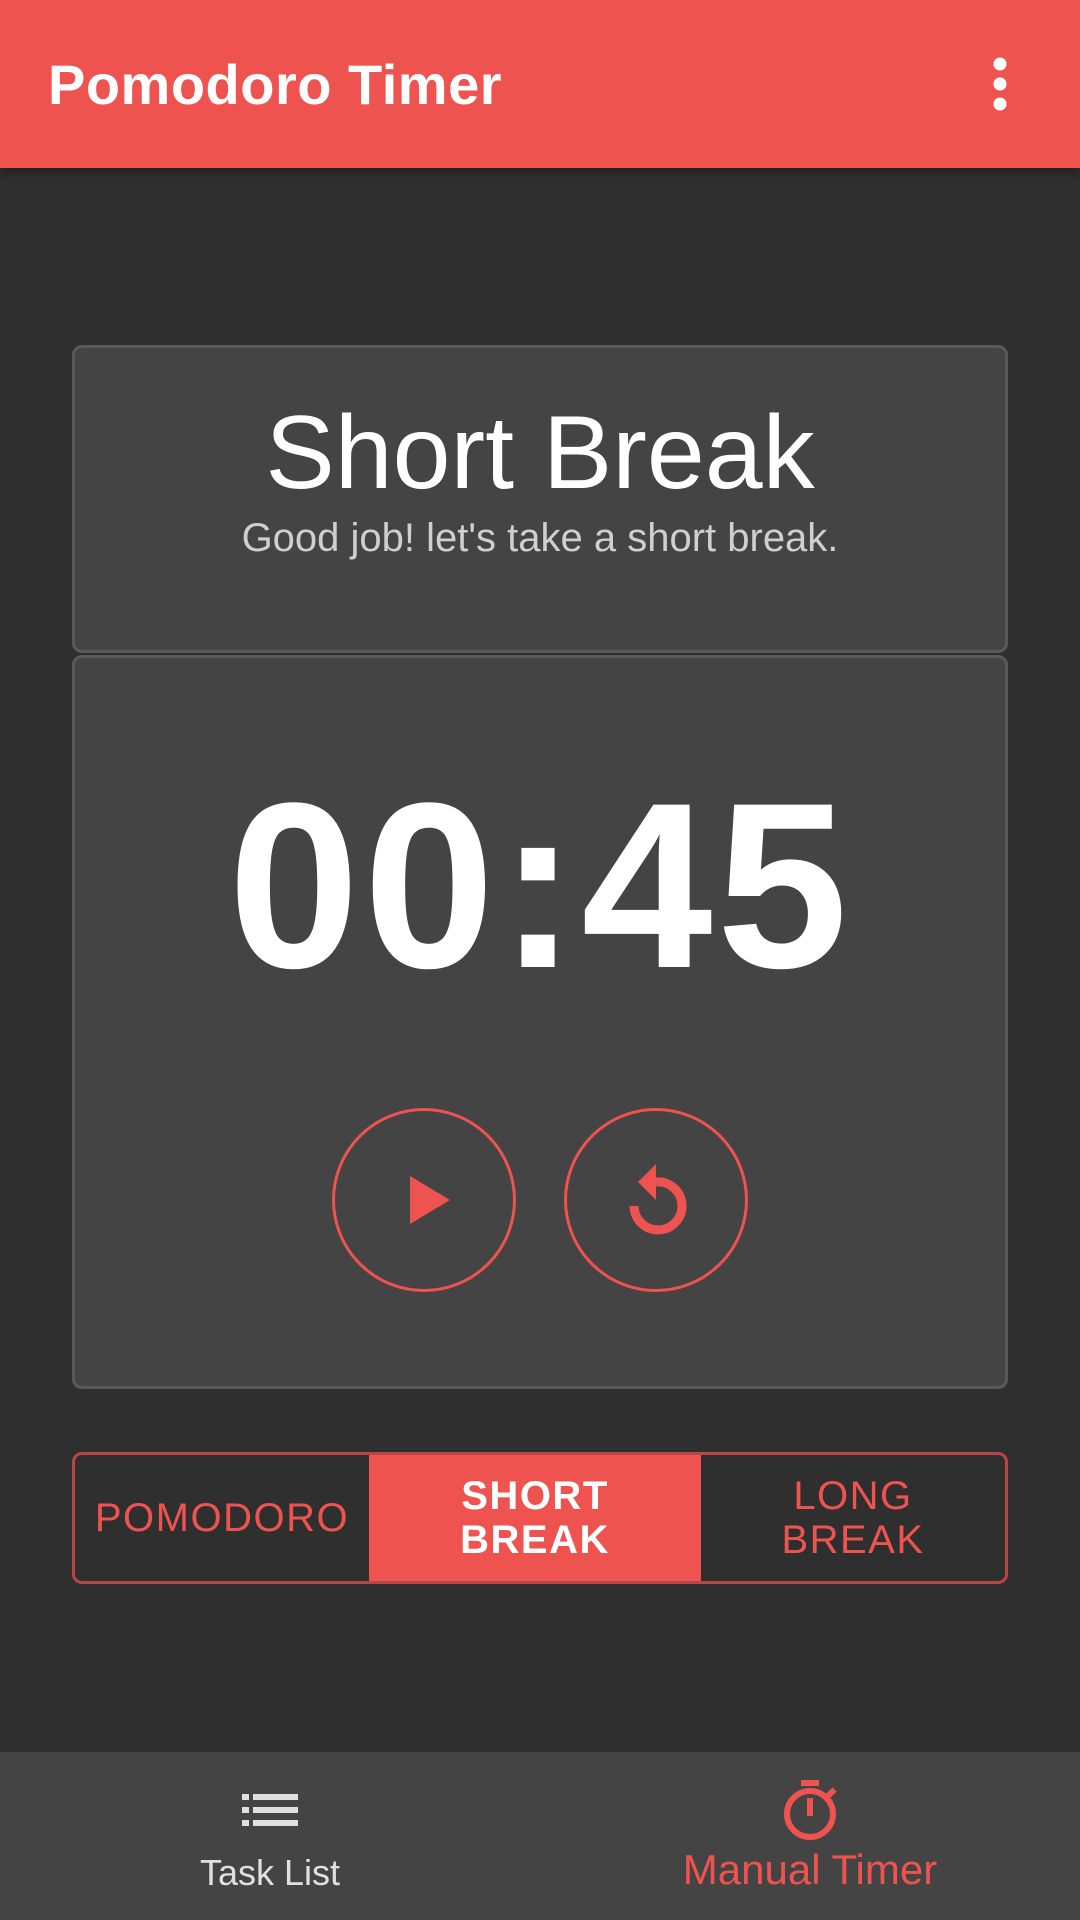  I want to click on play-button, so click(424, 1200).